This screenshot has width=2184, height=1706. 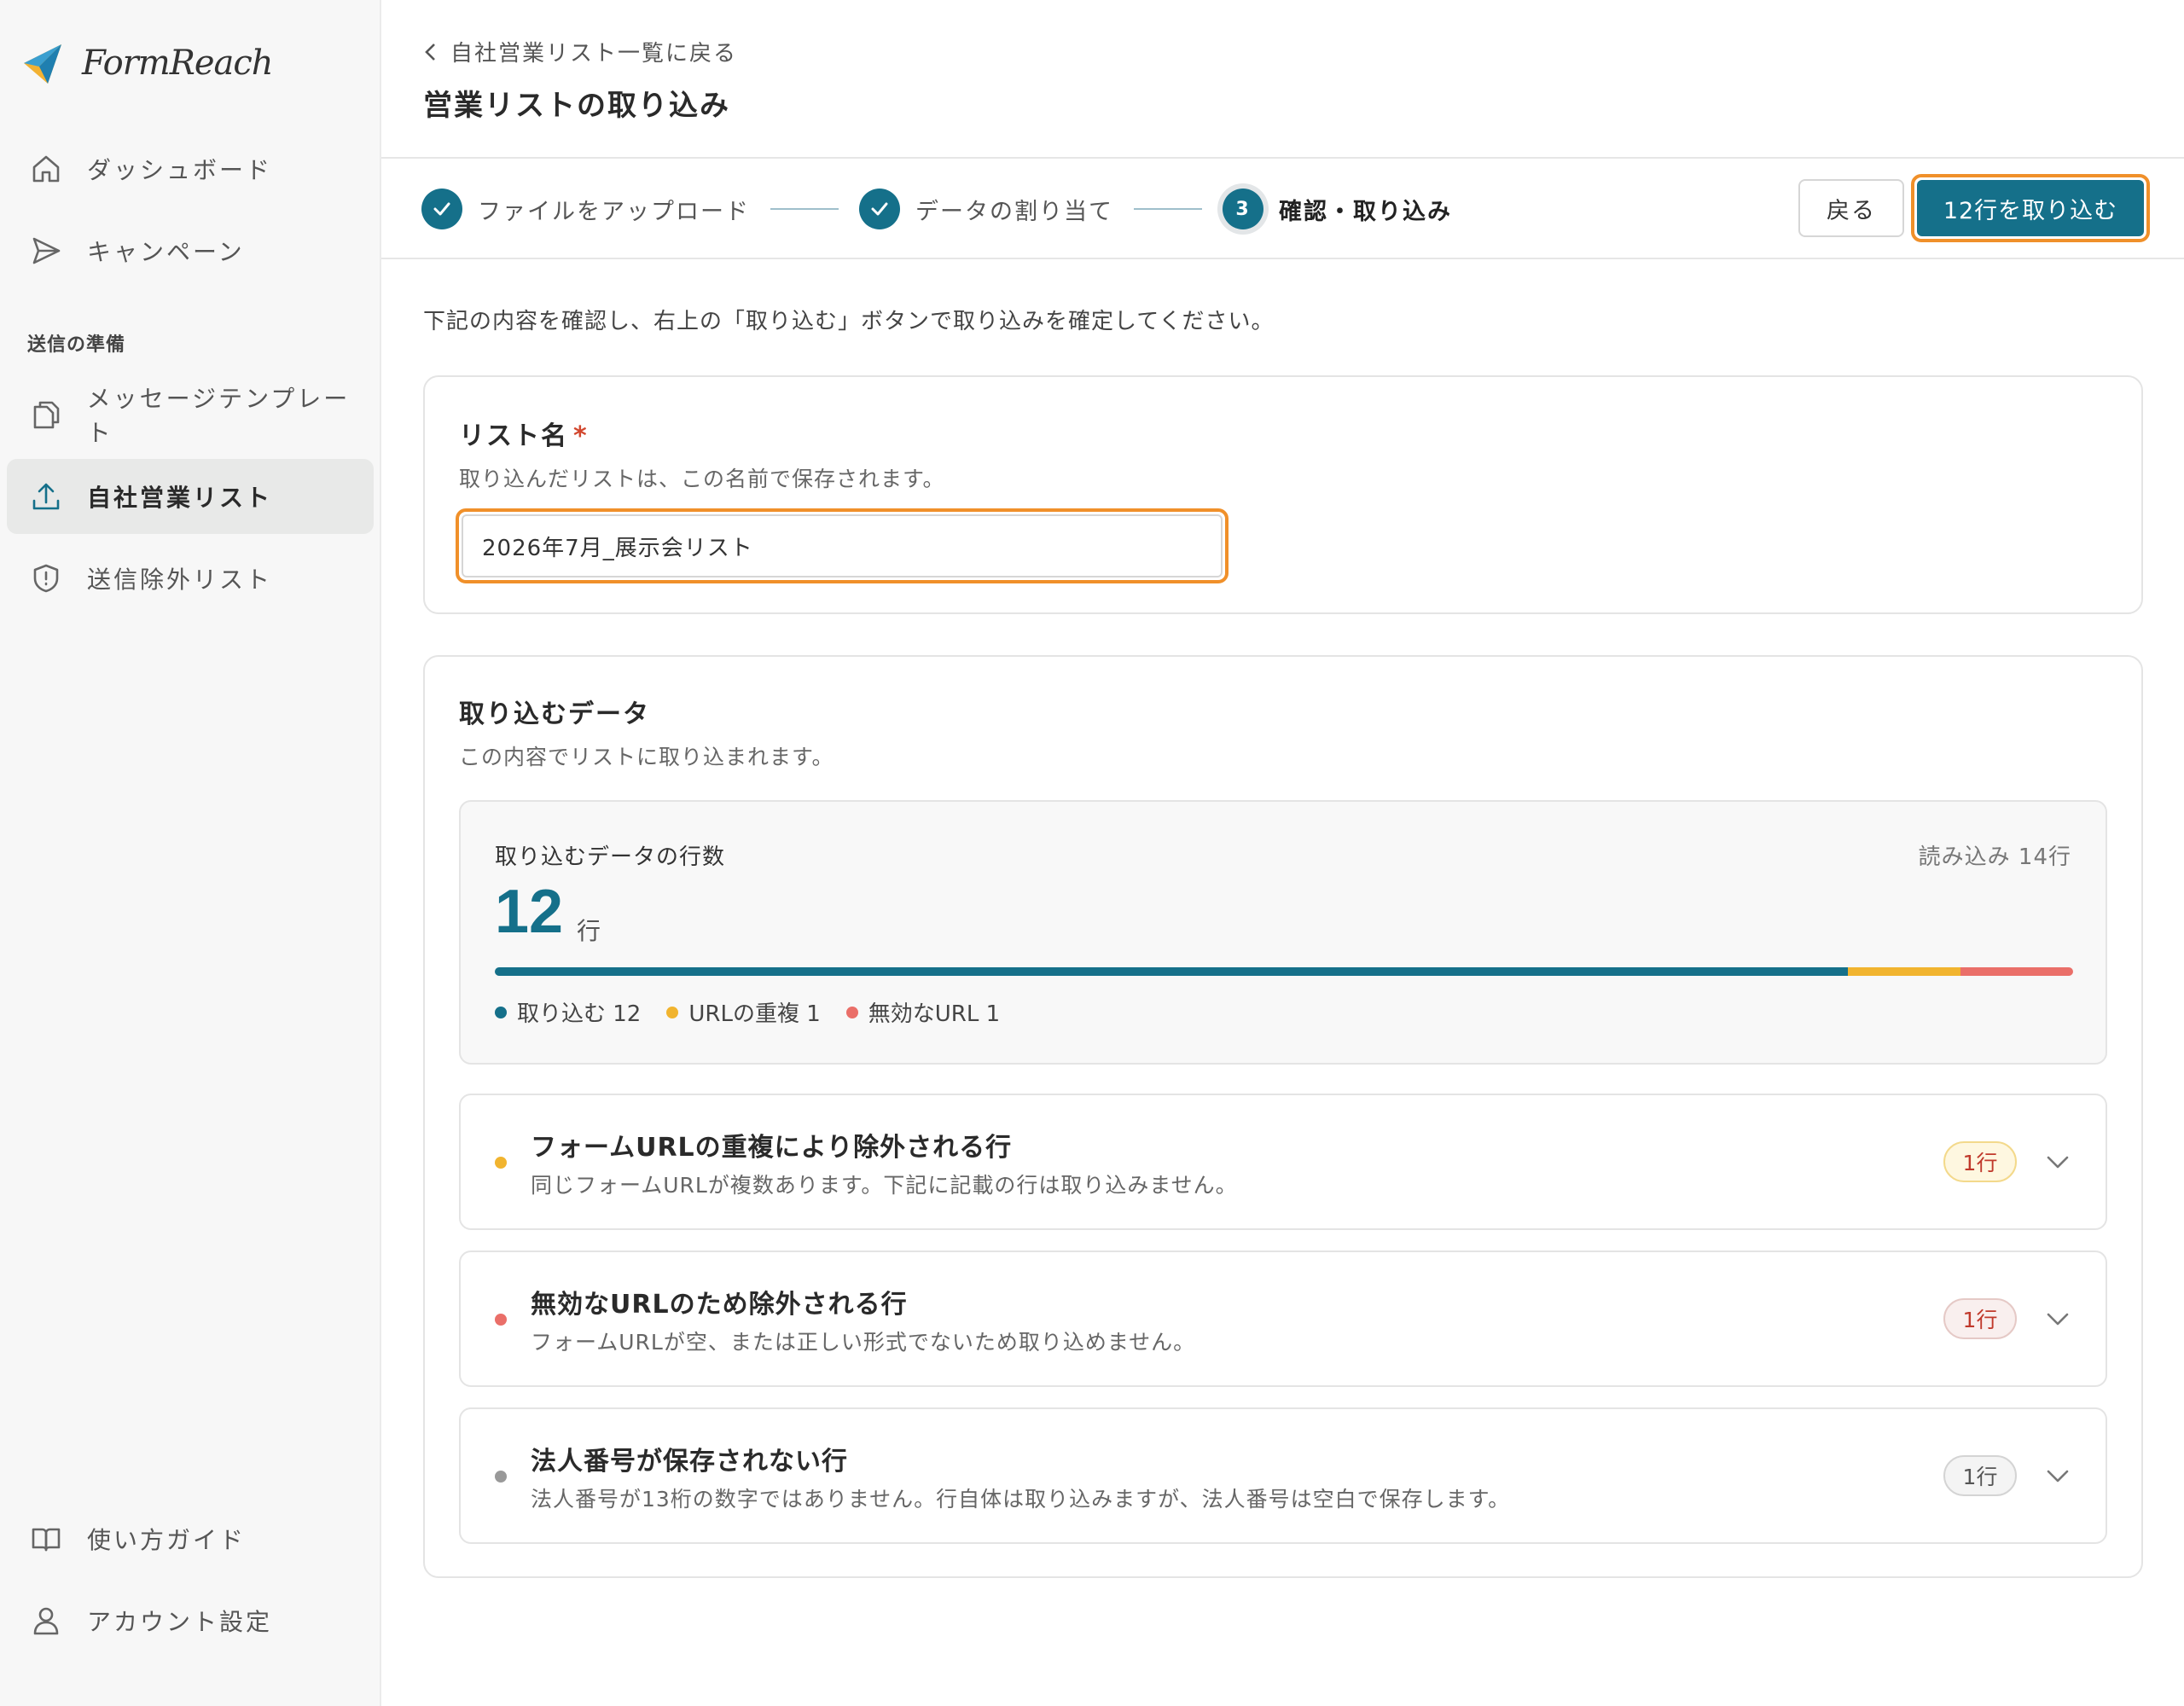 I want to click on legend-label: URLの重複 1, so click(x=754, y=1014).